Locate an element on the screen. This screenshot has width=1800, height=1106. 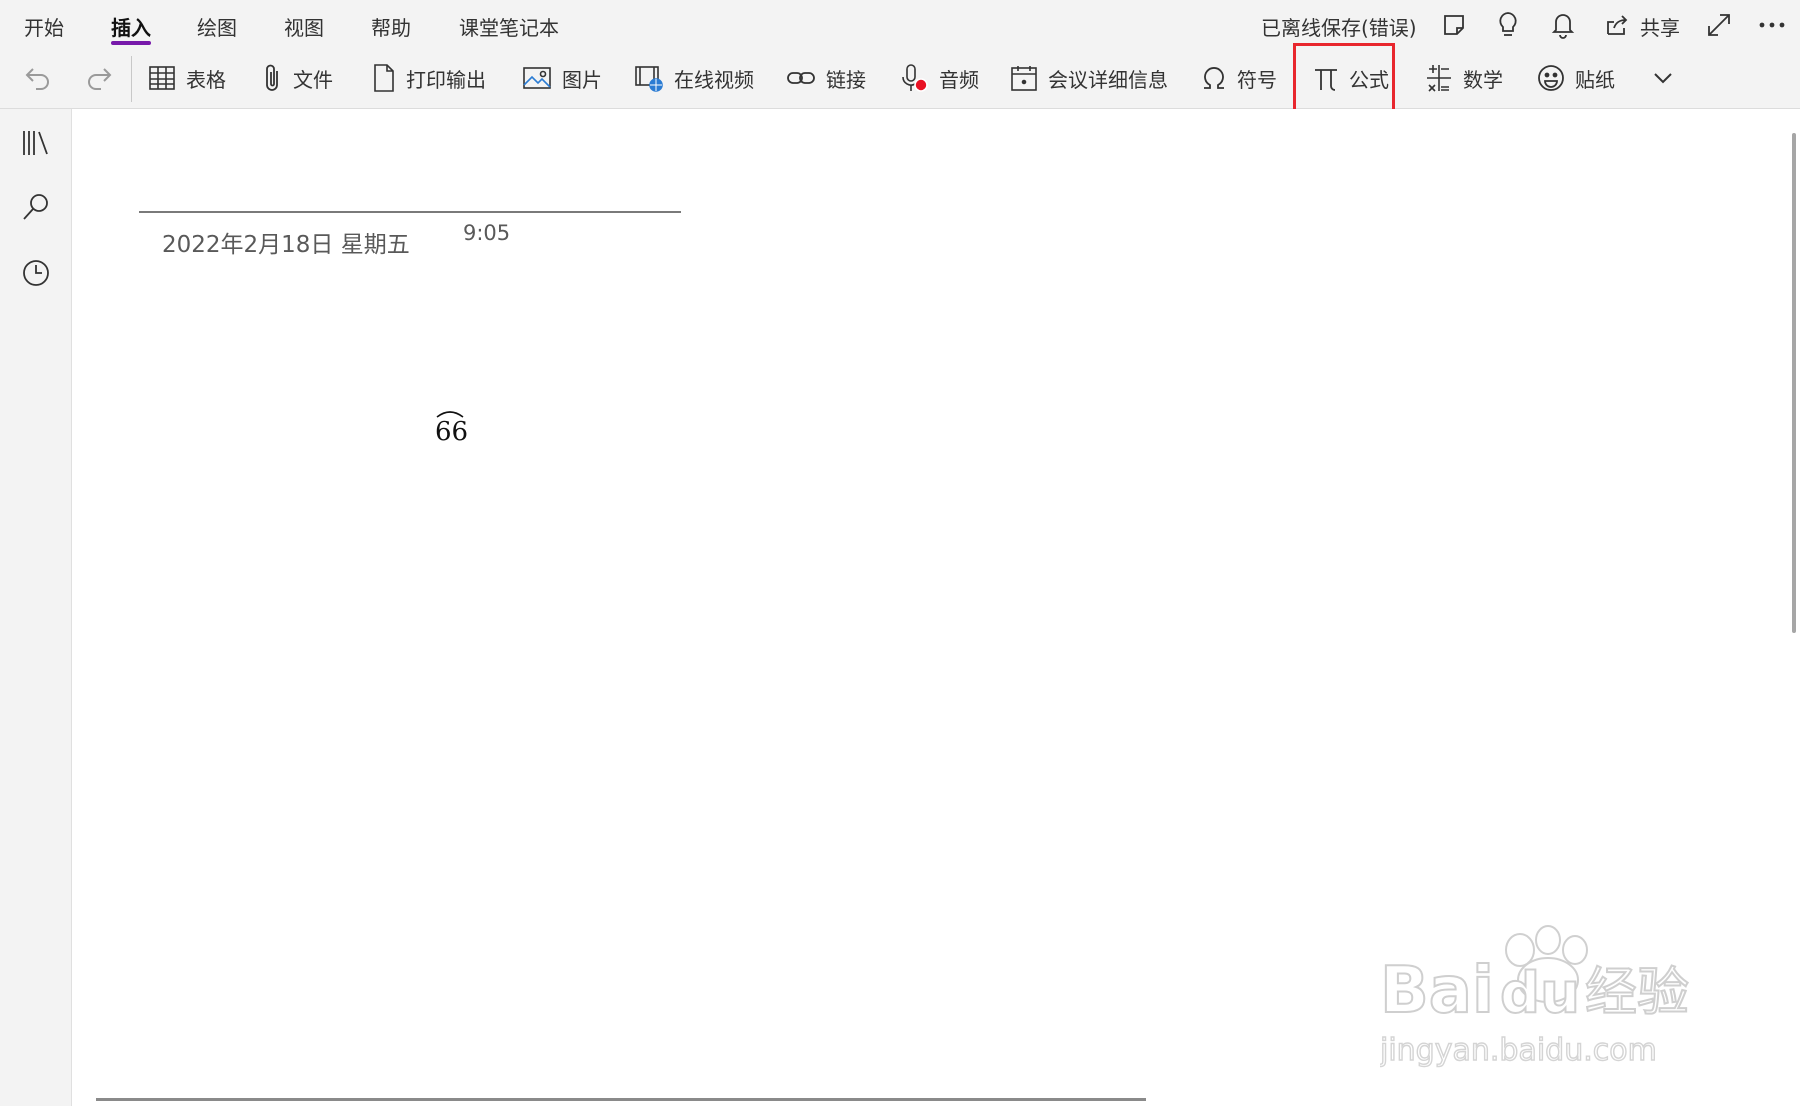
share-button-label: 共享 is located at coordinates (1660, 26).